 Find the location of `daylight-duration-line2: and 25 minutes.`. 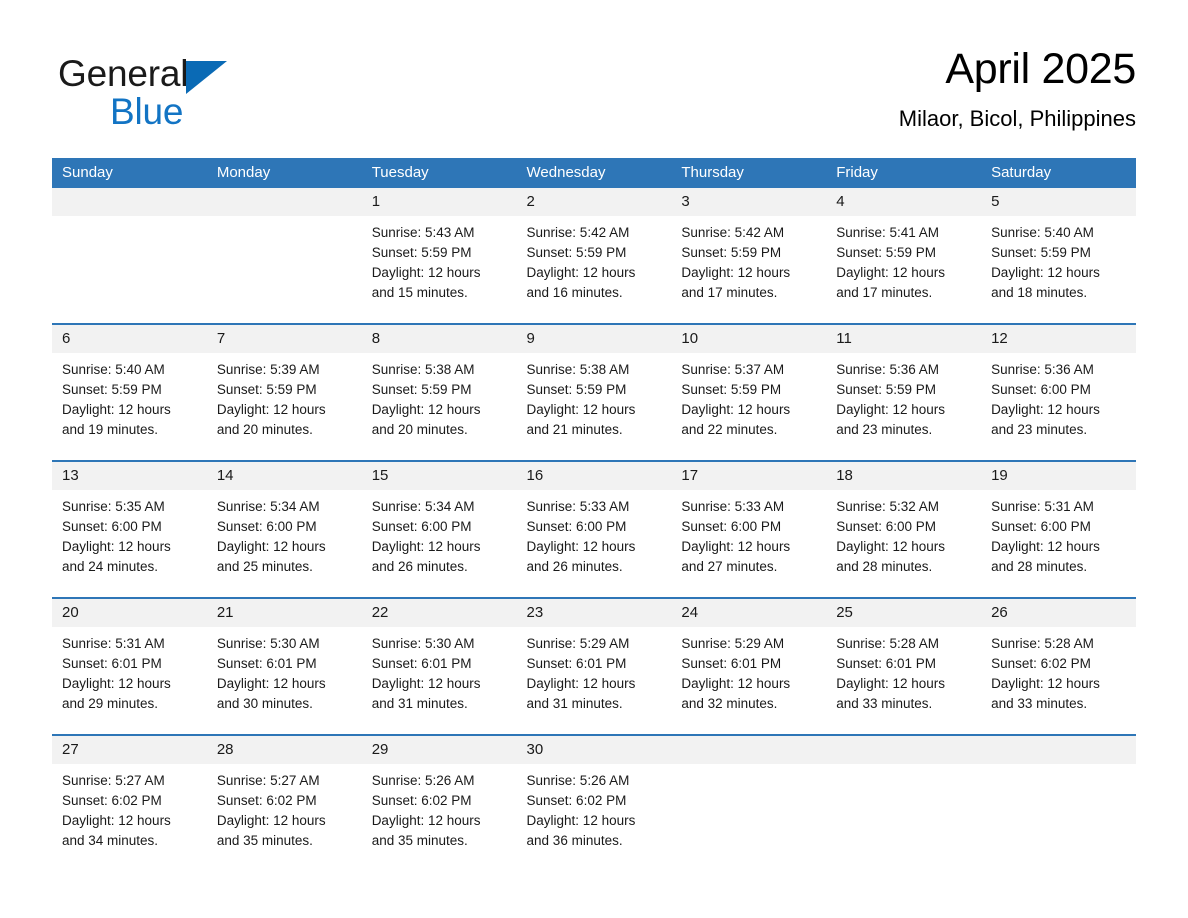

daylight-duration-line2: and 25 minutes. is located at coordinates (264, 566).